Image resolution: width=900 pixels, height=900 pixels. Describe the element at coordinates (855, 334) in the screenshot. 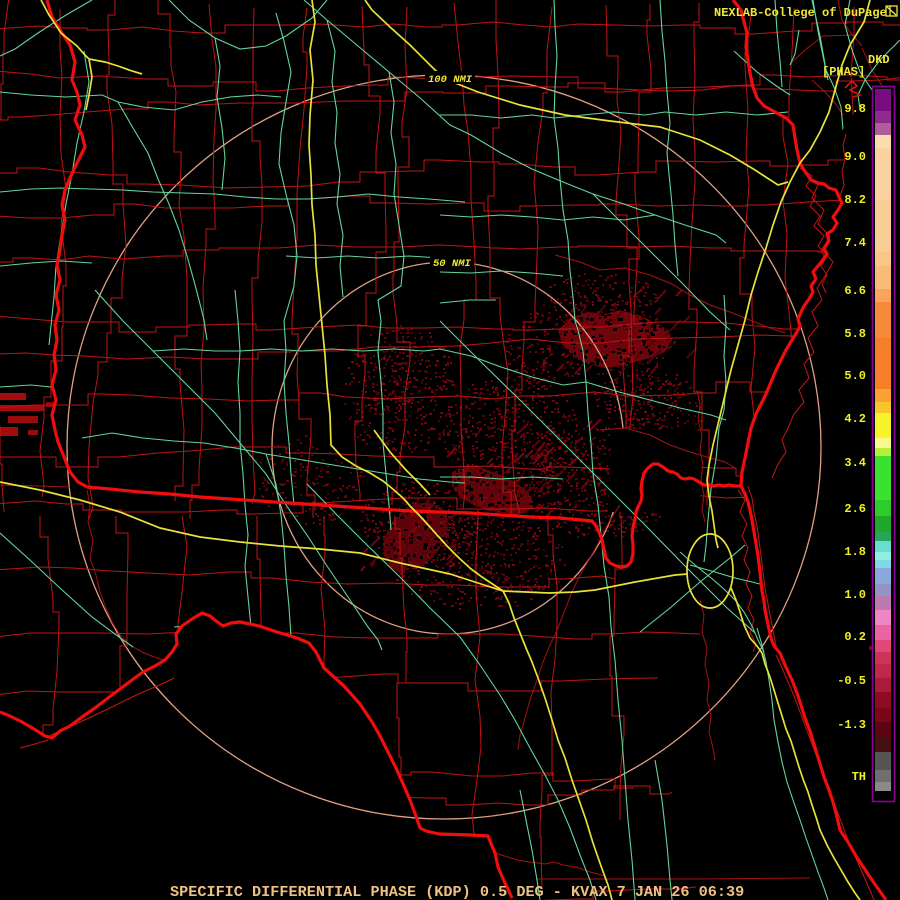

I see `svg-text: 5.8` at that location.